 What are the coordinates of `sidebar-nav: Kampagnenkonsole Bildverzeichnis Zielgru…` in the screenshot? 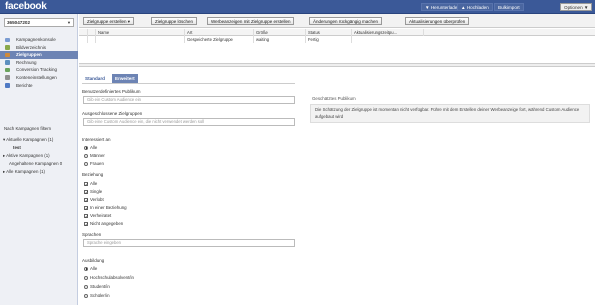 It's located at (39, 62).